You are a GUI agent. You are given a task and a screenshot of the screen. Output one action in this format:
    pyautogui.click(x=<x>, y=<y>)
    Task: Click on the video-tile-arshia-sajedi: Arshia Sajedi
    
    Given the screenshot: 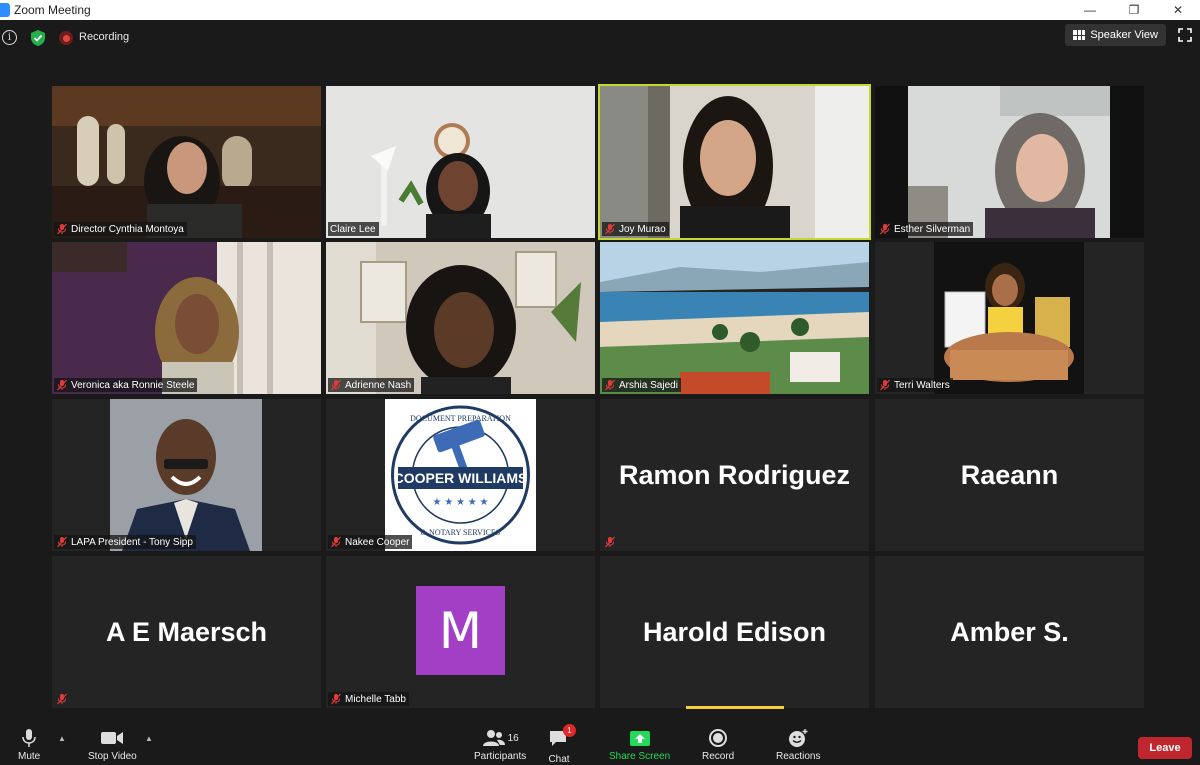 What is the action you would take?
    pyautogui.click(x=734, y=318)
    